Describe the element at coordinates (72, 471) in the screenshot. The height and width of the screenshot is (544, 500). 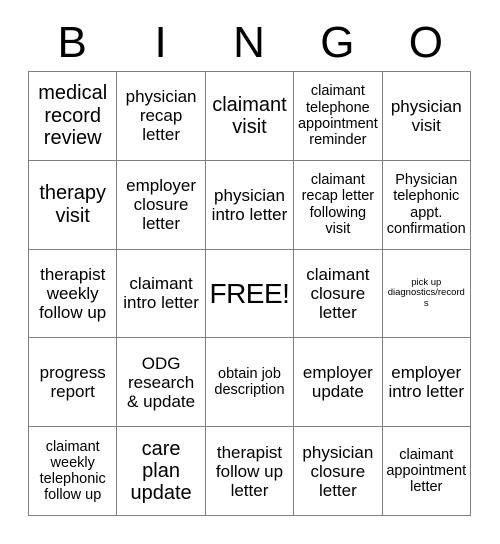
I see `bingo-cell-b5: claimant weekly telephonic follow up` at that location.